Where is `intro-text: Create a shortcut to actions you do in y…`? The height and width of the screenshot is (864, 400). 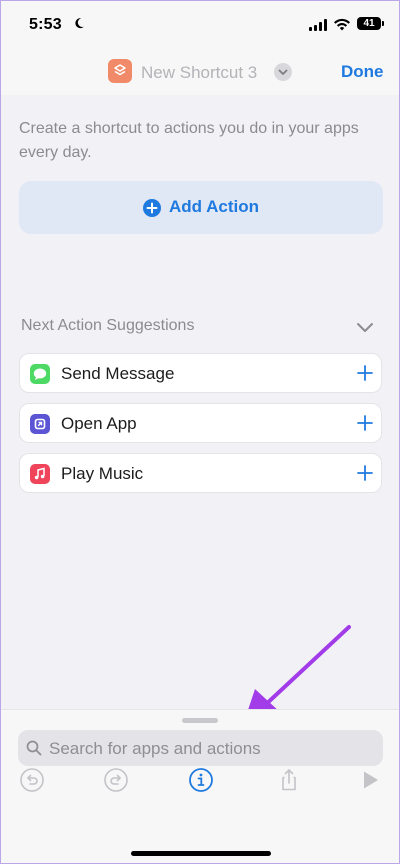 intro-text: Create a shortcut to actions you do in y… is located at coordinates (189, 140).